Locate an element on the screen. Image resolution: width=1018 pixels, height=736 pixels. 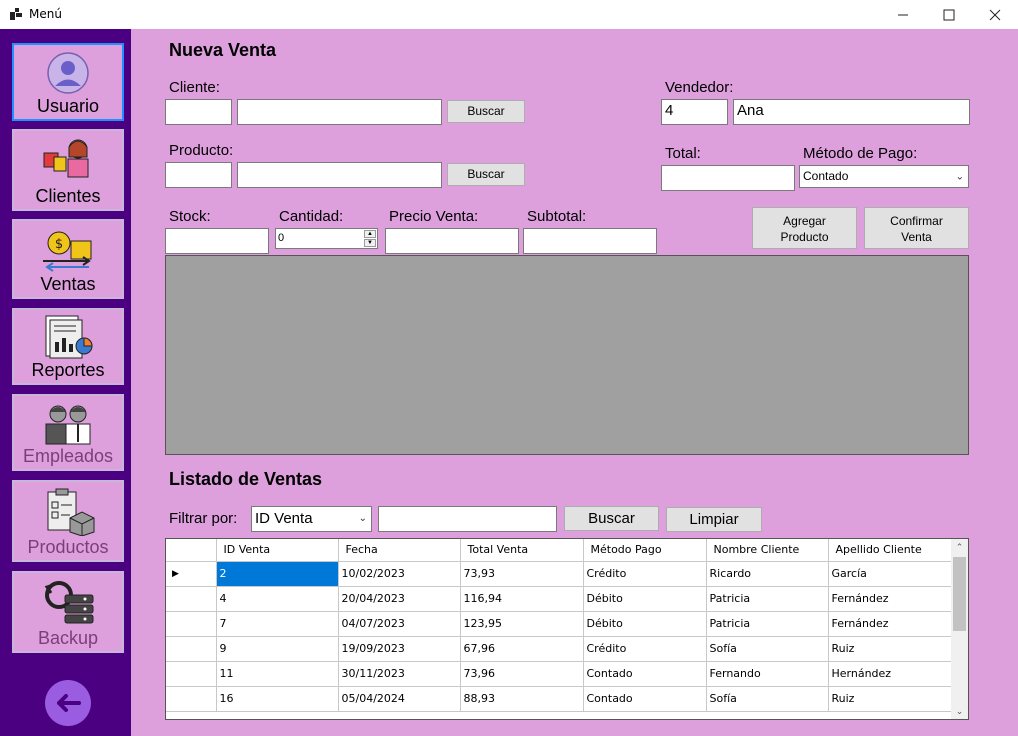
table-cell: 16 is located at coordinates (277, 699).